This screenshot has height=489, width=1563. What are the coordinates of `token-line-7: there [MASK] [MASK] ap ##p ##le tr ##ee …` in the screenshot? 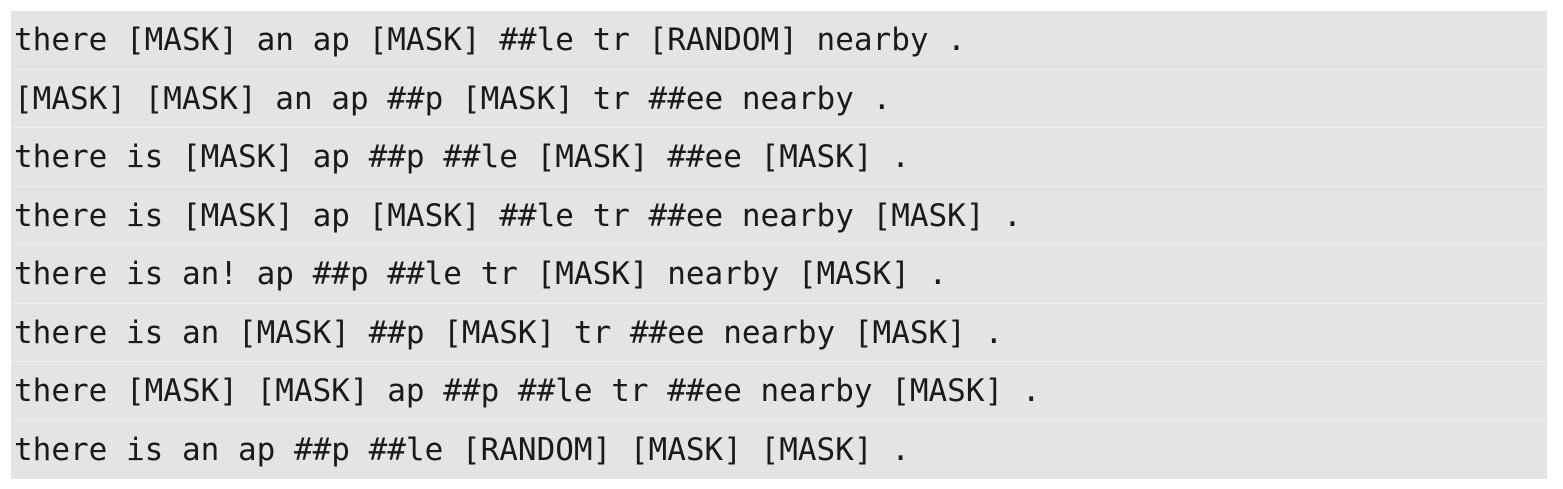 It's located at (779, 391).